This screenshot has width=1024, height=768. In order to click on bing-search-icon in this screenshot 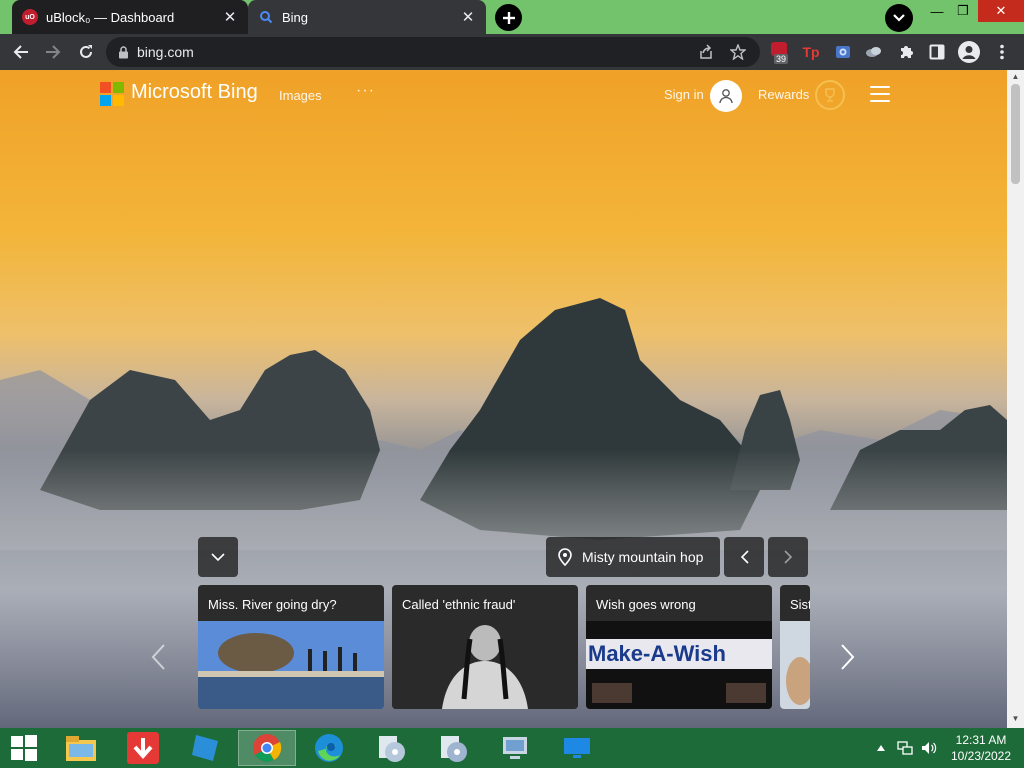, I will do `click(266, 17)`.